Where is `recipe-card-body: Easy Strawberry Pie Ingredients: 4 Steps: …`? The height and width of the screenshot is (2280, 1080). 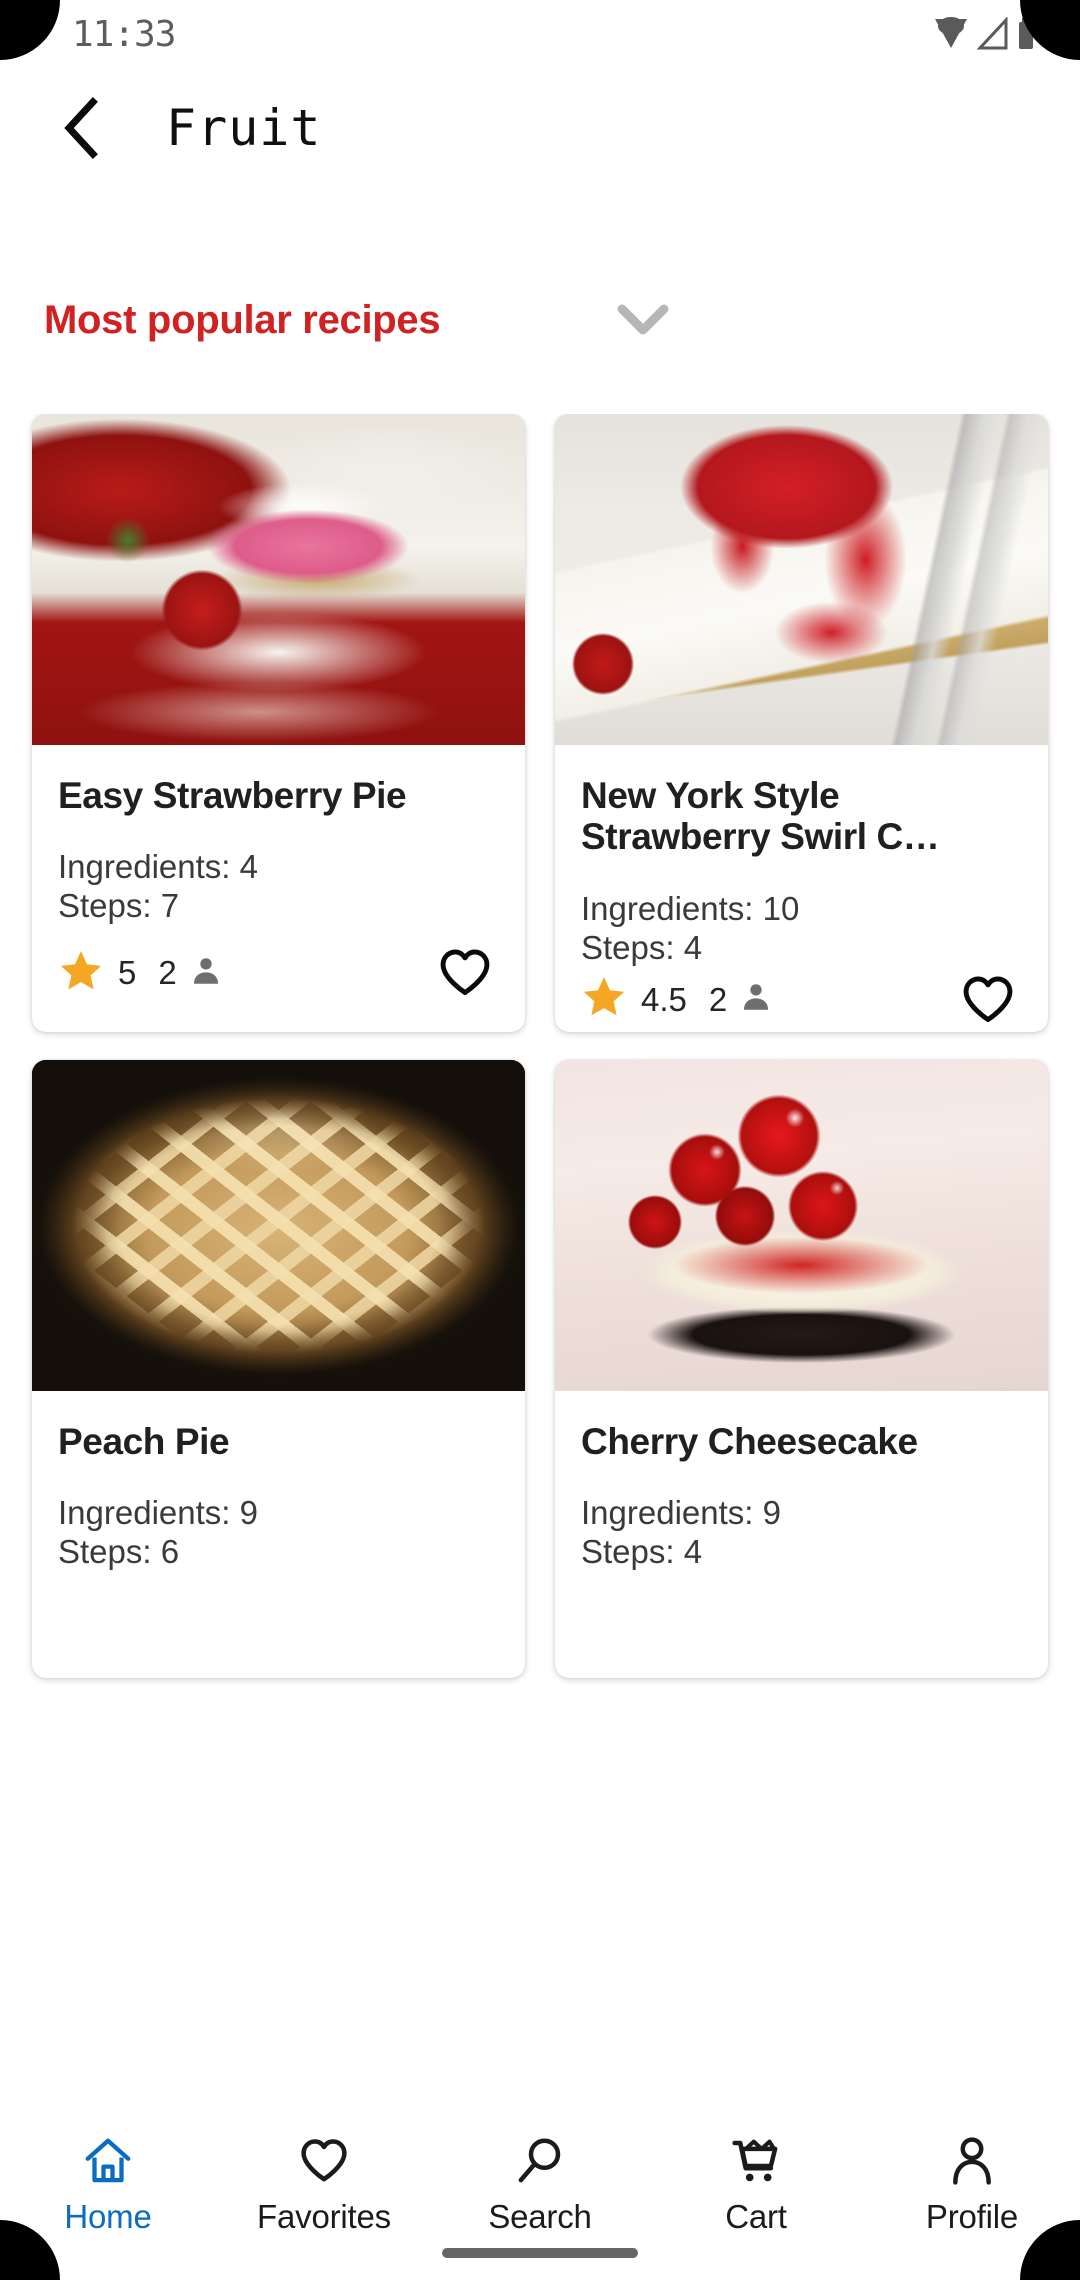 recipe-card-body: Easy Strawberry Pie Ingredients: 4 Steps: … is located at coordinates (278, 840).